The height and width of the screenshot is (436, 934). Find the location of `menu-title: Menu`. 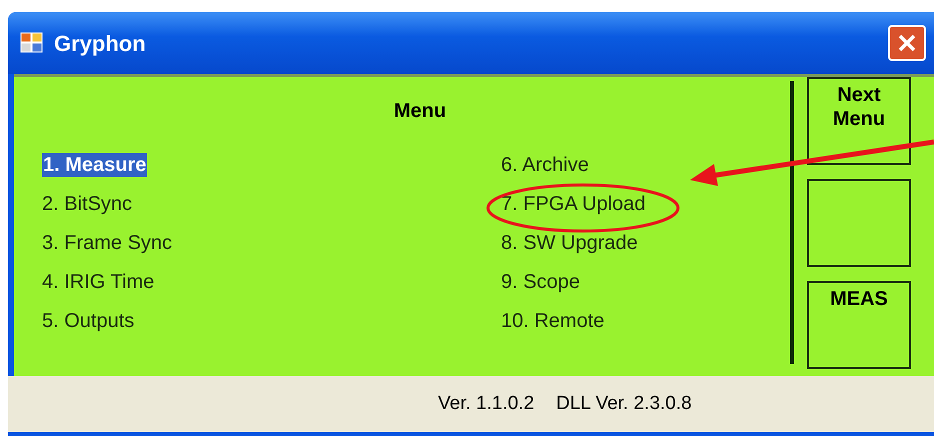

menu-title: Menu is located at coordinates (420, 111).